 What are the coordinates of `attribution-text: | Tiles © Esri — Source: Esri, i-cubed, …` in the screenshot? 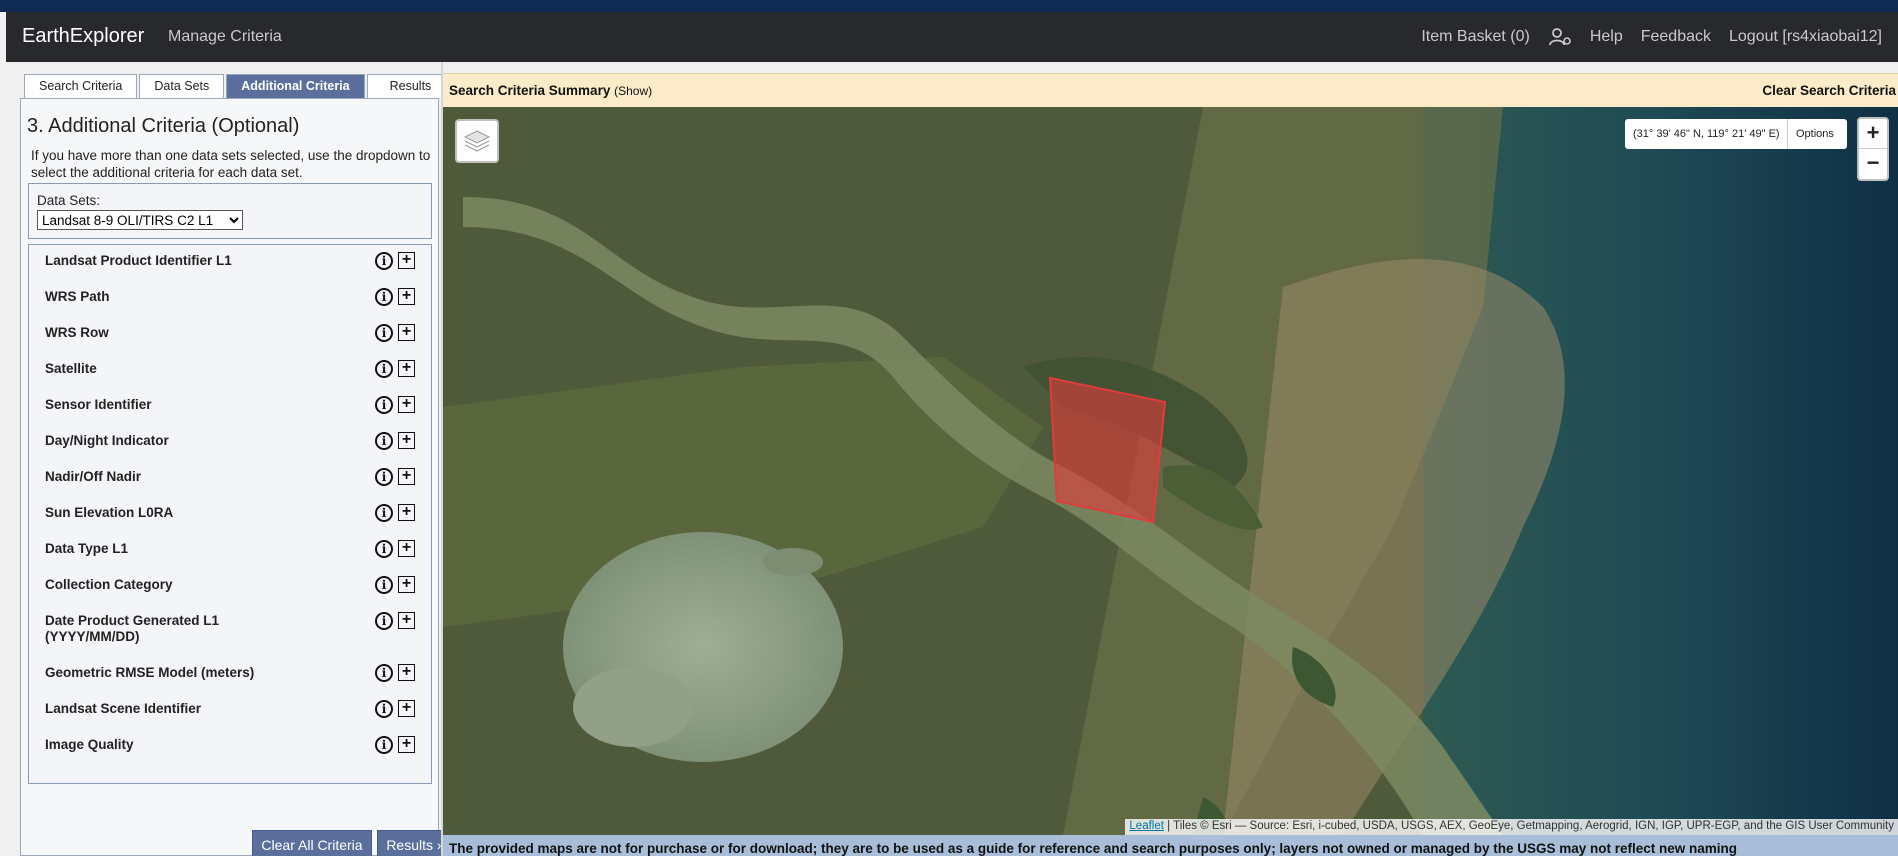 It's located at (1528, 826).